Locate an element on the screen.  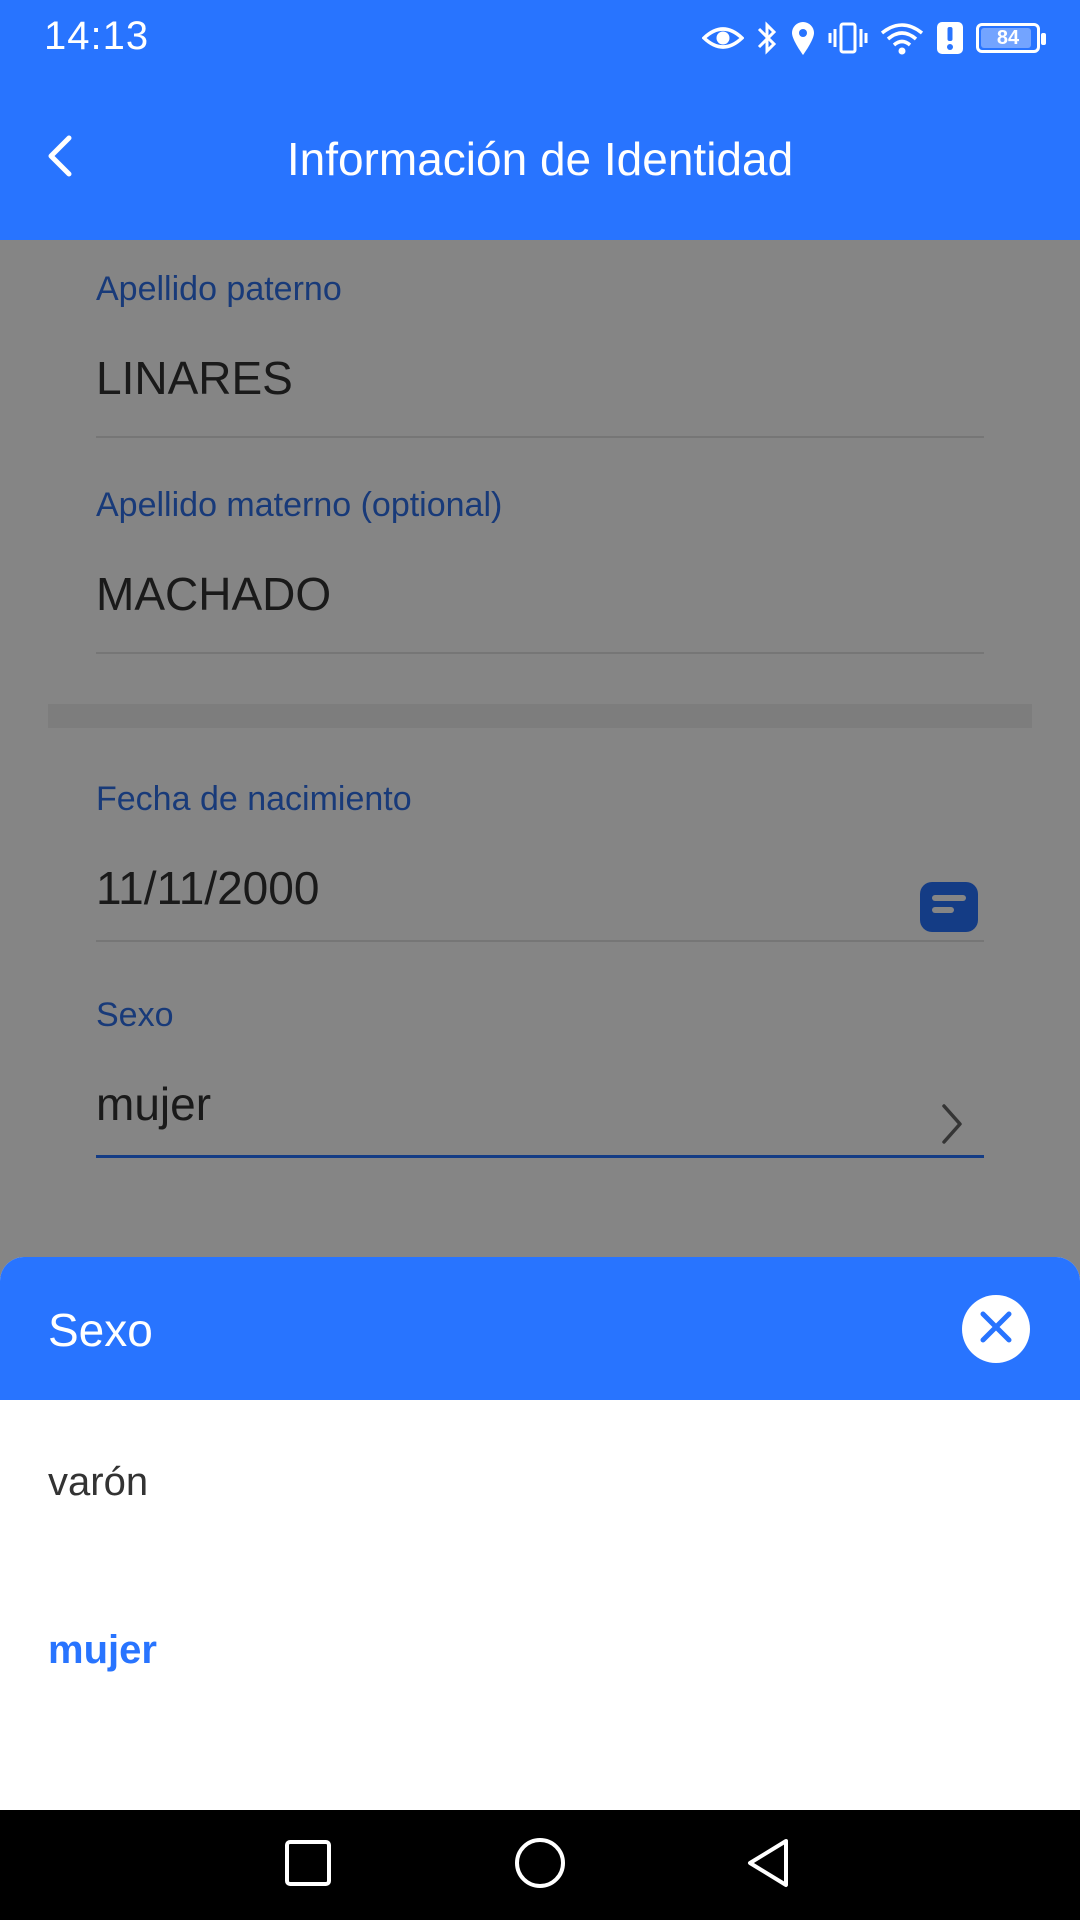
wifi-icon is located at coordinates (902, 38).